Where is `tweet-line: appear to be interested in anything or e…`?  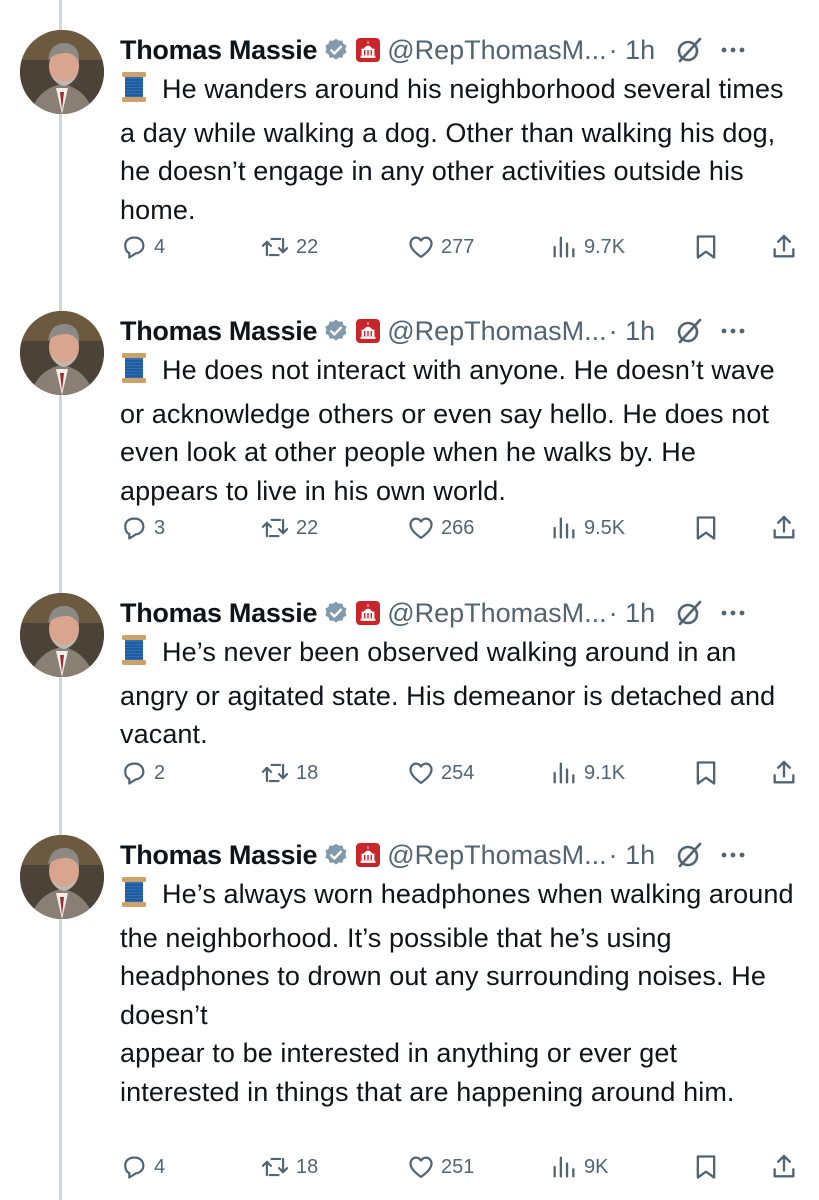
tweet-line: appear to be interested in anything or e… is located at coordinates (427, 1072).